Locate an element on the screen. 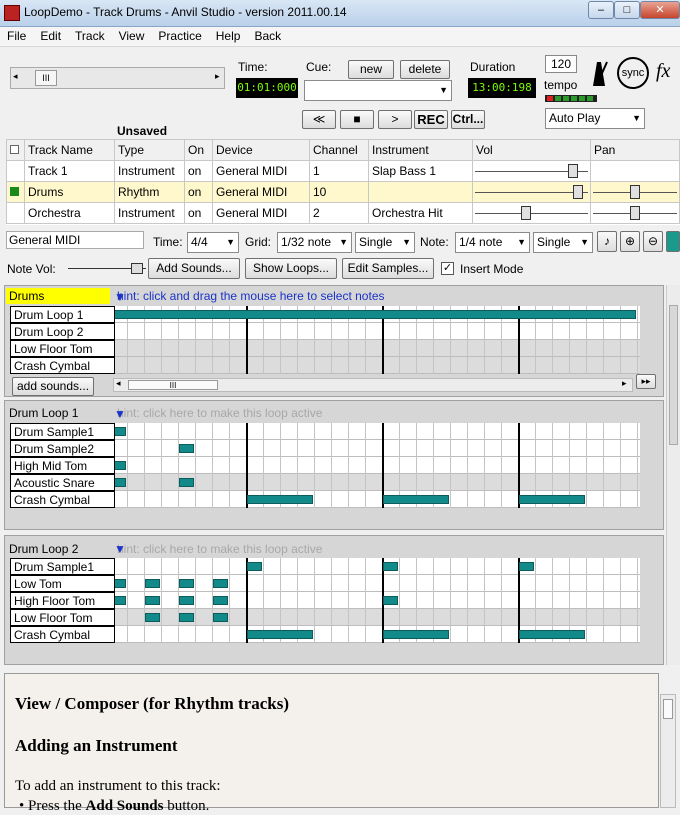  fx-icon: fx is located at coordinates (663, 71).